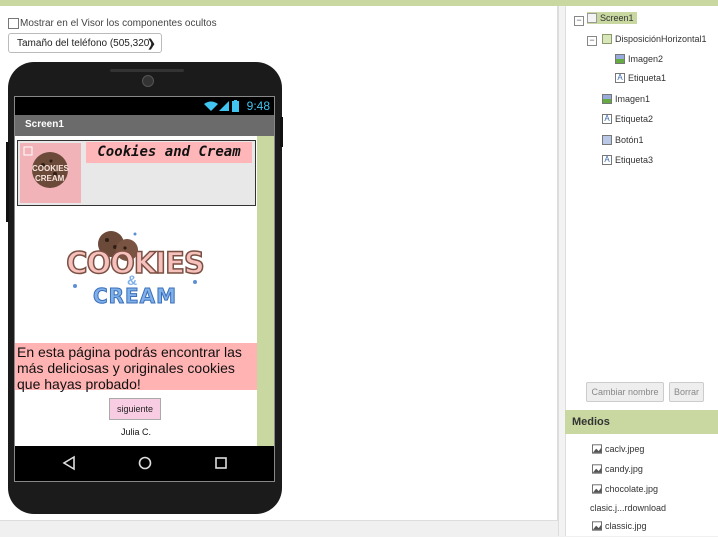 The height and width of the screenshot is (537, 718). I want to click on phone-size-value: Tamaño del teléfono (505,320), so click(85, 43).